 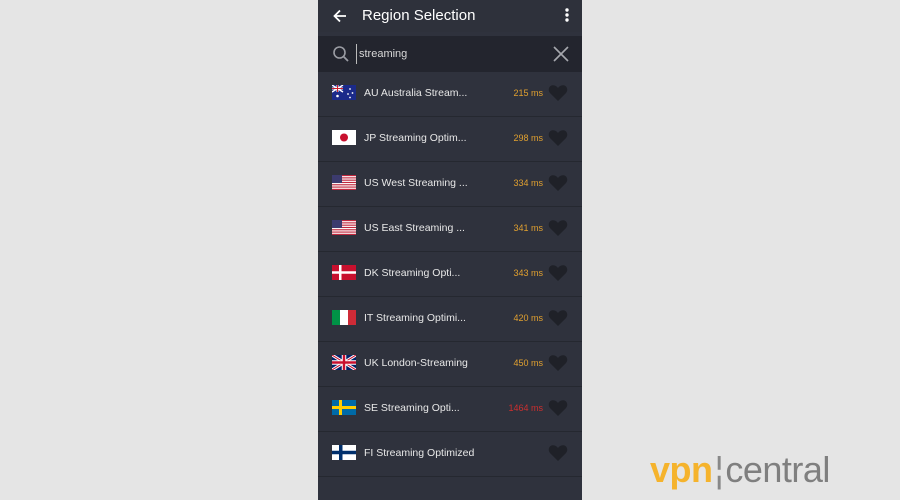 What do you see at coordinates (528, 138) in the screenshot?
I see `latency-value: 298 ms` at bounding box center [528, 138].